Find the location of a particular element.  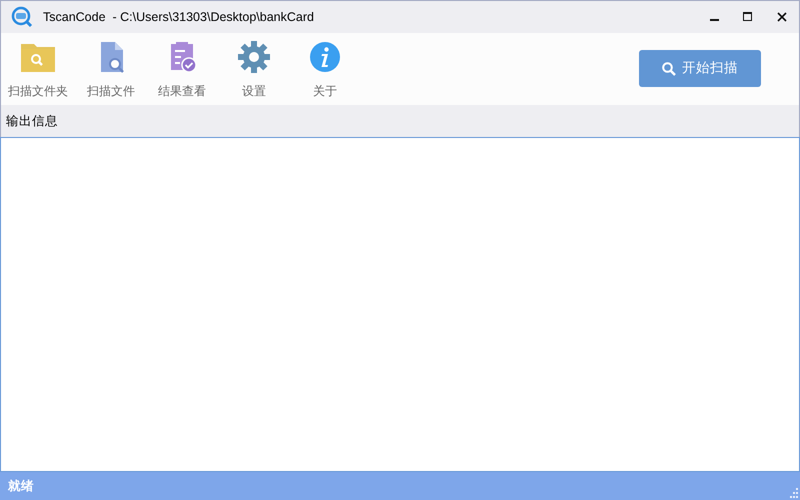

search-icon is located at coordinates (669, 69).